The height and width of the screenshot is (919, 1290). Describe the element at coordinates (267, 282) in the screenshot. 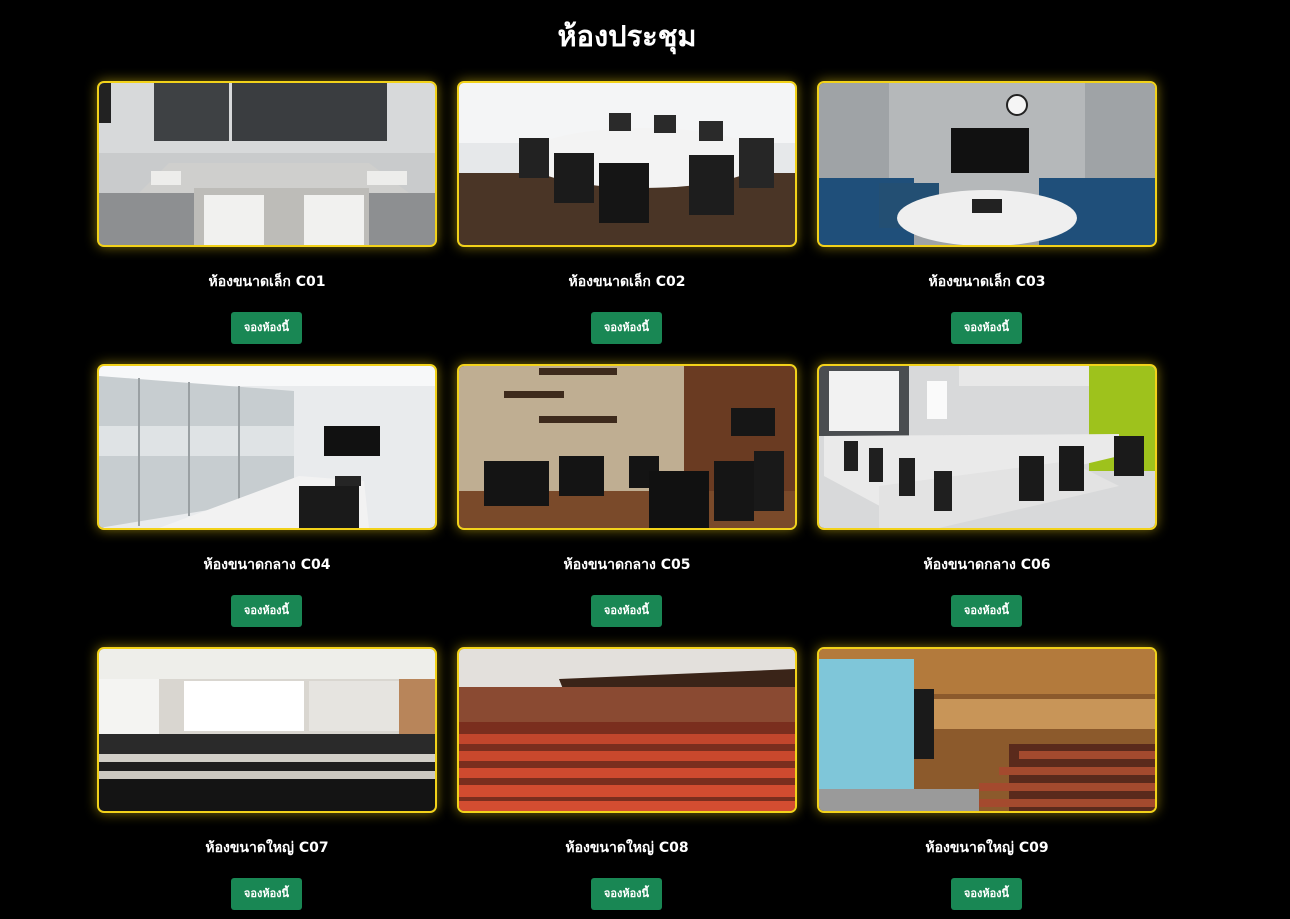

I see `room-name: ห้องขนาดเล็ก C01` at that location.